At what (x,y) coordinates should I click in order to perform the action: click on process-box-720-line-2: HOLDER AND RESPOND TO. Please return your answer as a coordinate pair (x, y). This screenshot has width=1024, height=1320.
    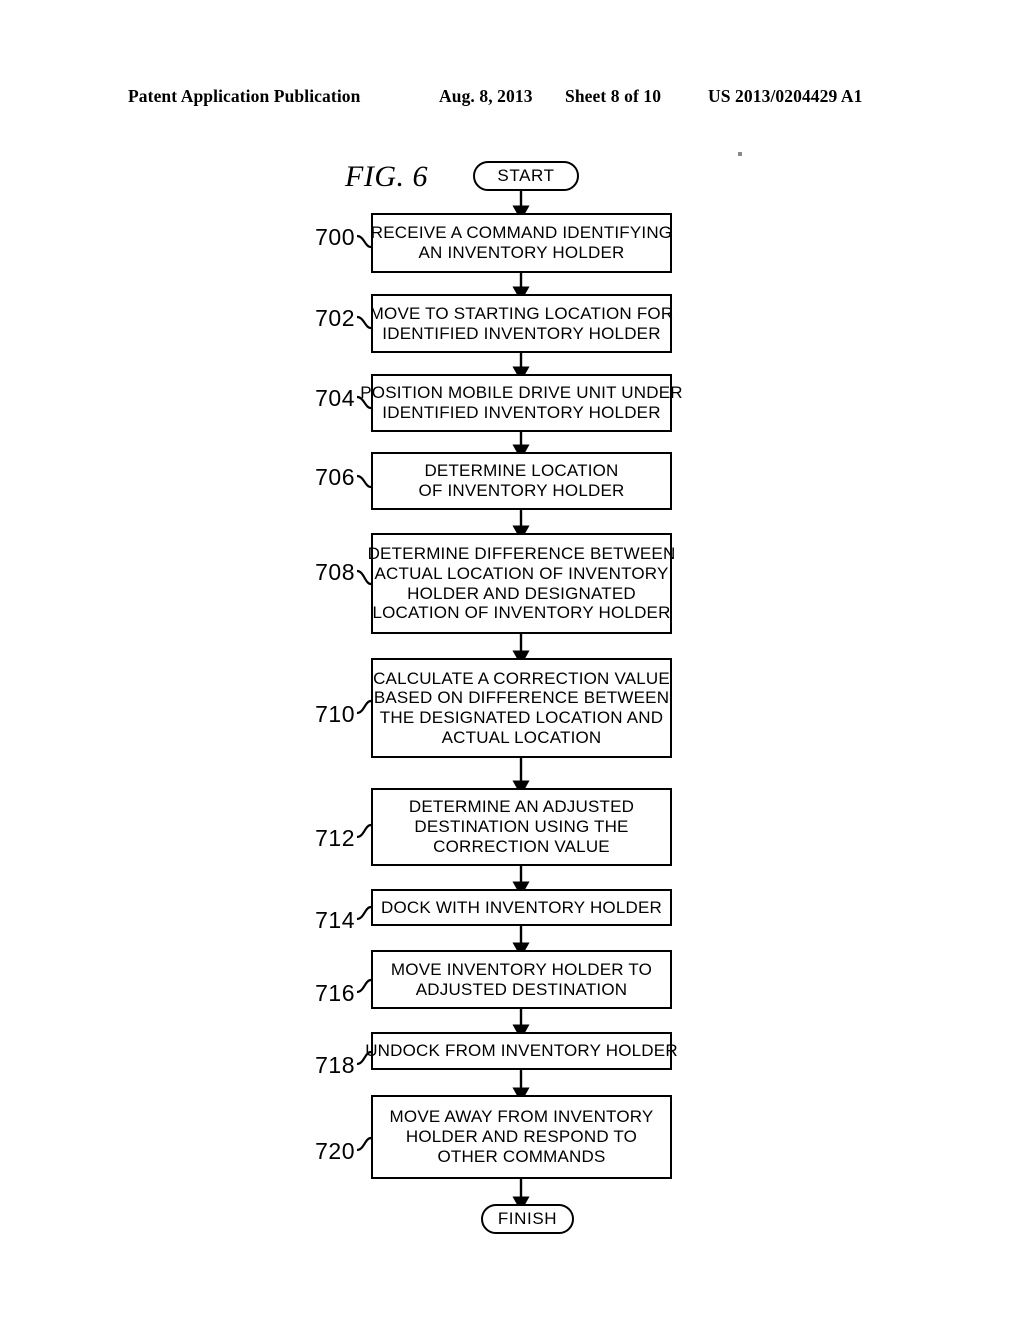
    Looking at the image, I should click on (521, 1137).